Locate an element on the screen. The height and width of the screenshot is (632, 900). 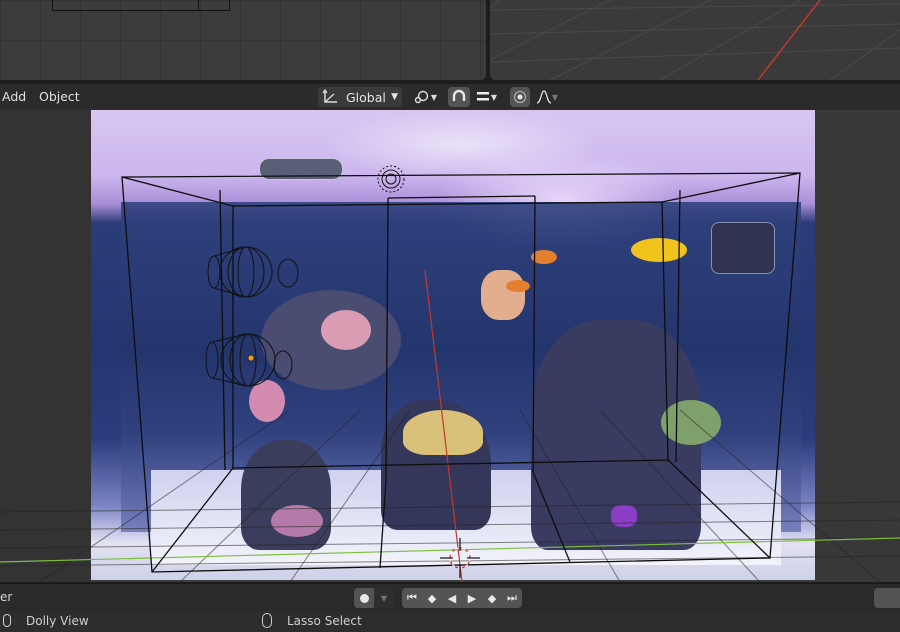
frame-divider-line is located at coordinates (198, 5).